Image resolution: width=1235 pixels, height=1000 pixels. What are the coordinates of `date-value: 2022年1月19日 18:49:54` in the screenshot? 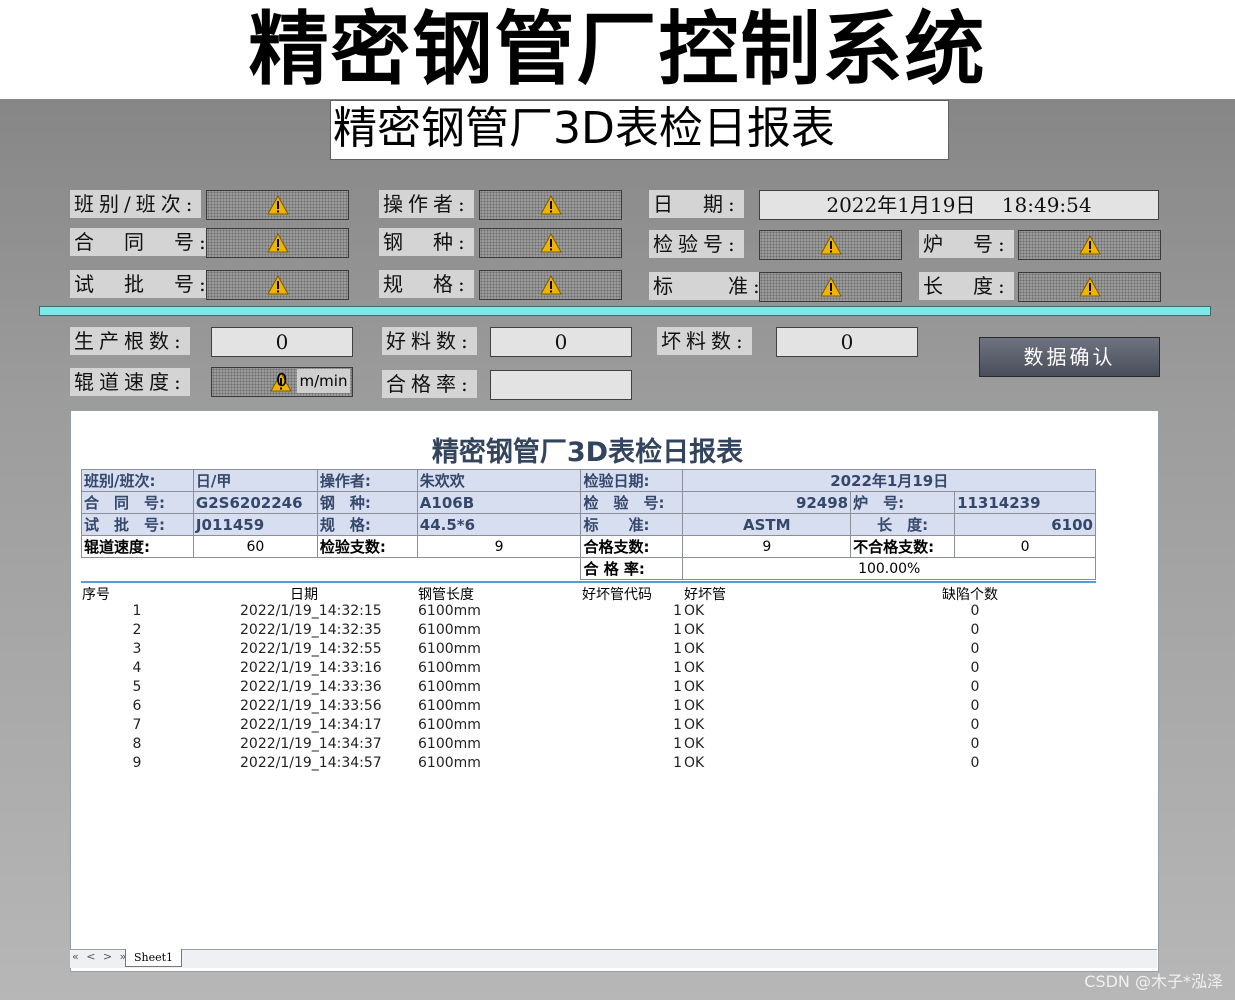 It's located at (959, 205).